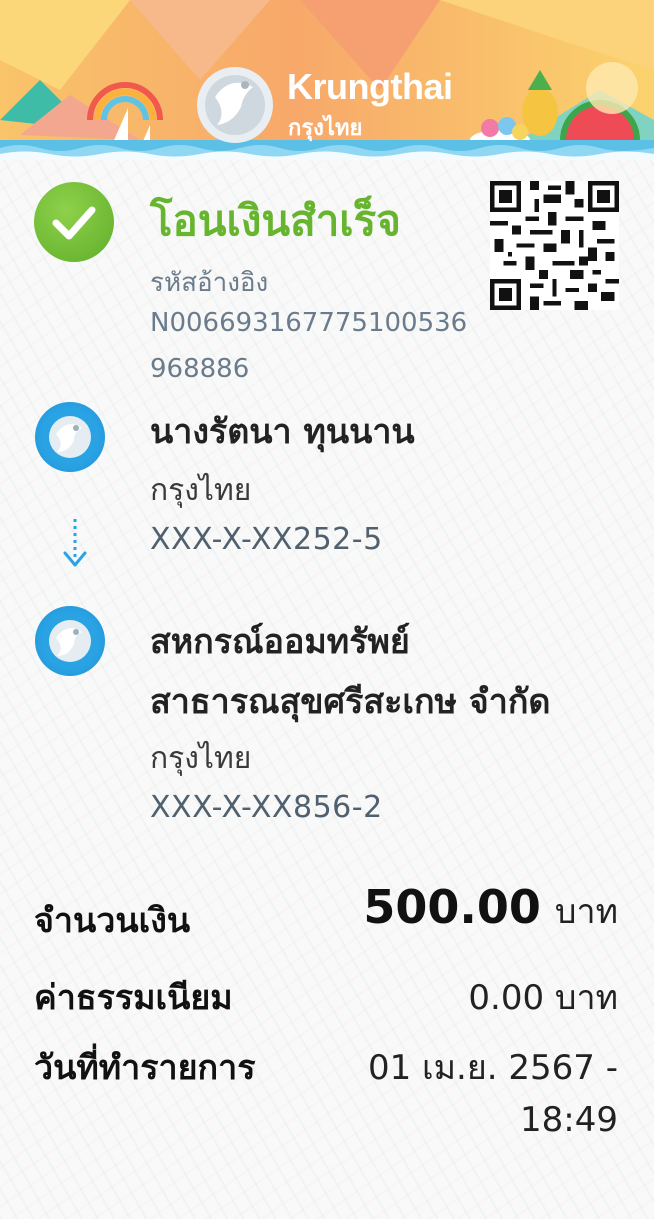 The image size is (654, 1219). I want to click on check-icon, so click(74, 222).